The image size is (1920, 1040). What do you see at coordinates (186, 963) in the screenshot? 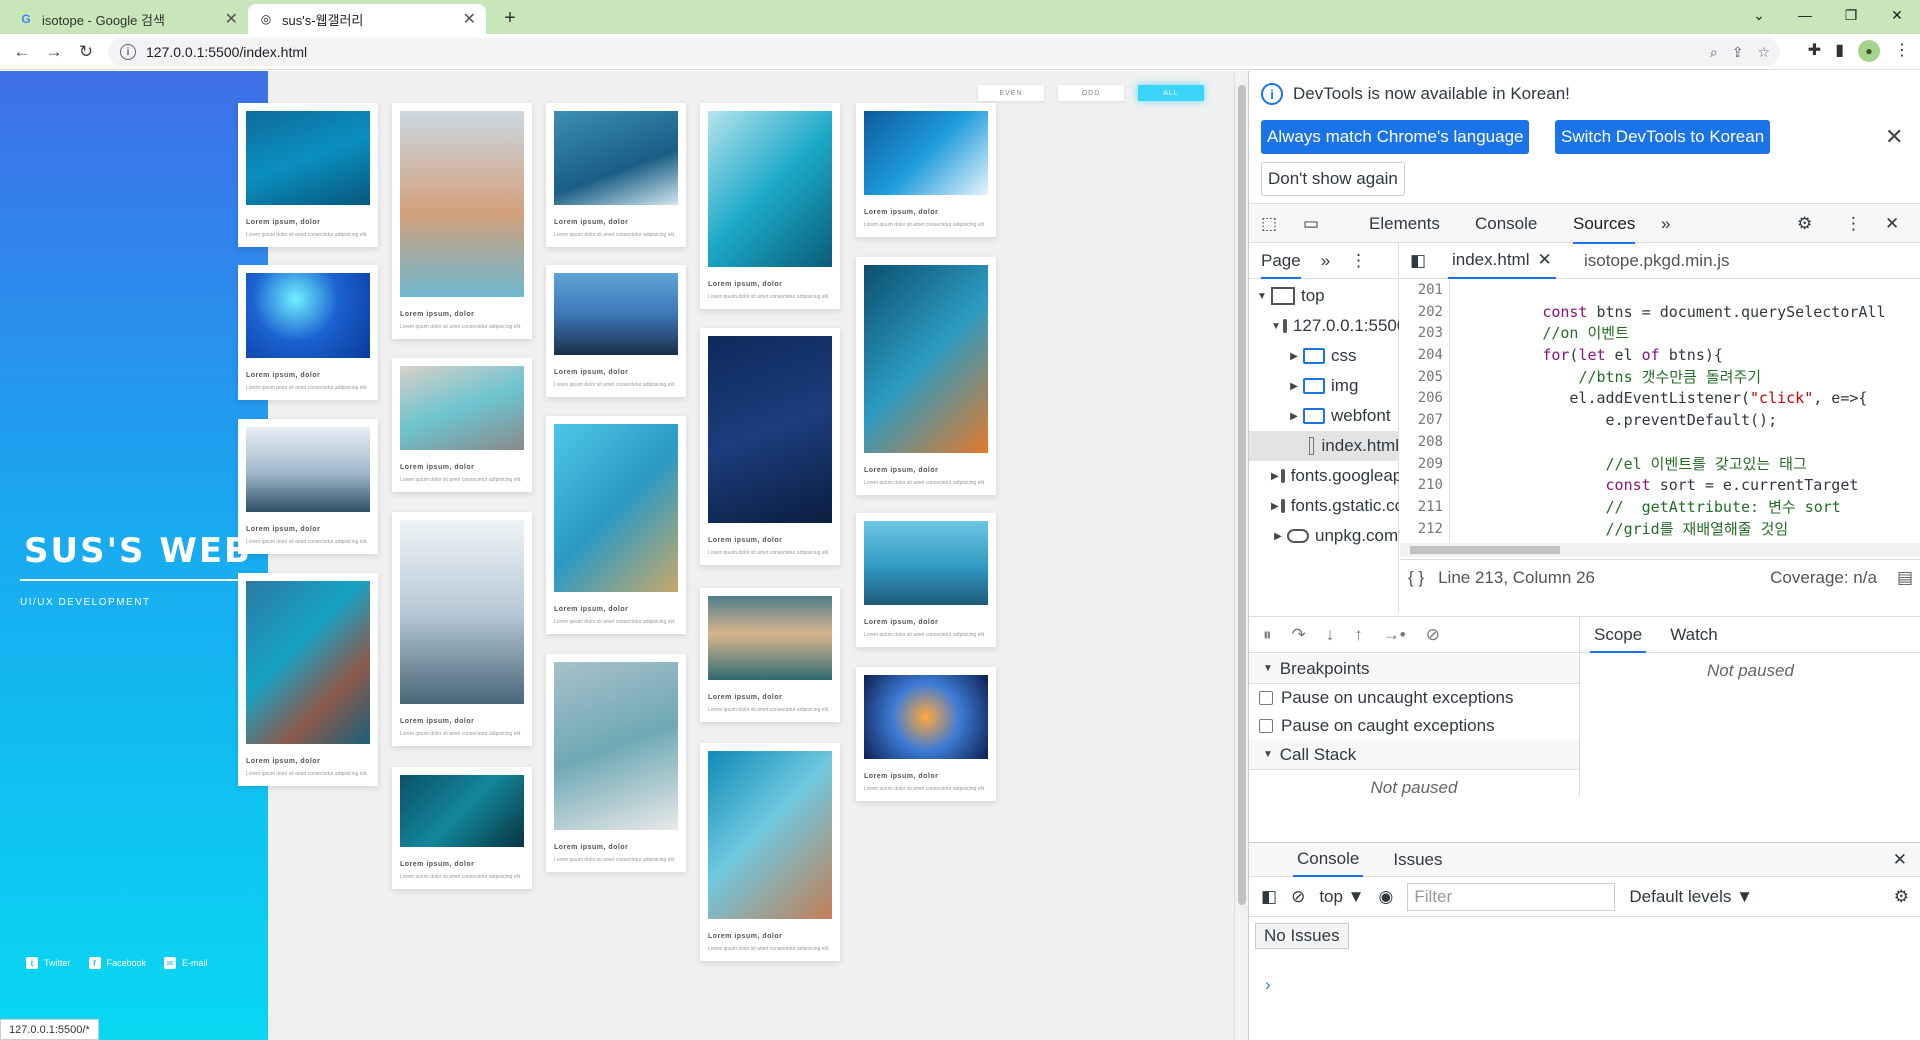
I see `email-link: ✉ E-mail` at bounding box center [186, 963].